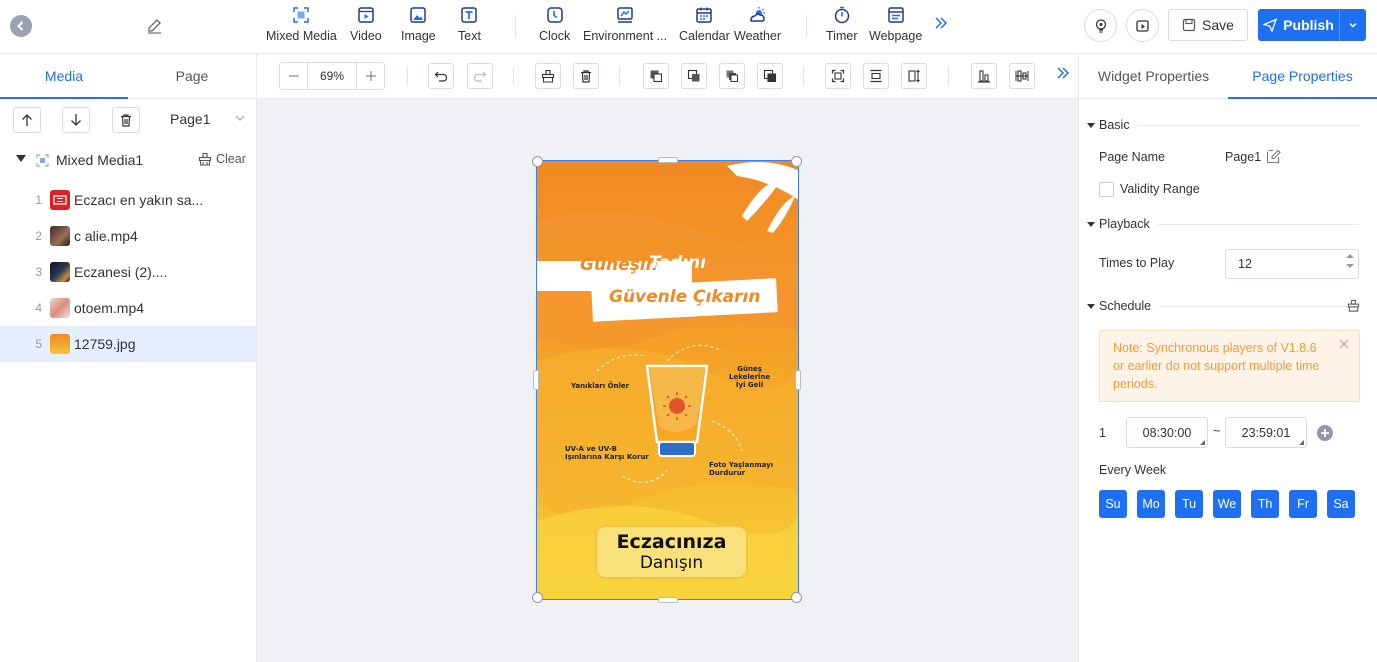 The image size is (1377, 662). Describe the element at coordinates (1341, 504) in the screenshot. I see `day-toggle-saturday: Sa` at that location.